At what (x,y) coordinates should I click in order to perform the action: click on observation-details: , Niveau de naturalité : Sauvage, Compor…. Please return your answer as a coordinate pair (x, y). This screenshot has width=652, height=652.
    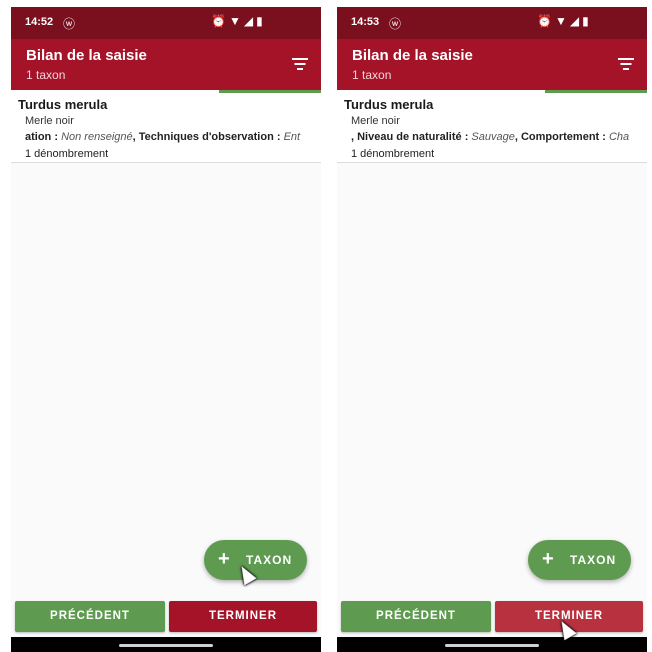
    Looking at the image, I should click on (496, 137).